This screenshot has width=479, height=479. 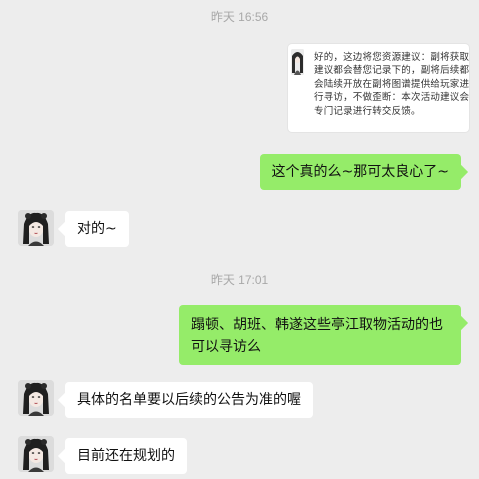 I want to click on message-text: 目前还在规划的, so click(x=126, y=456).